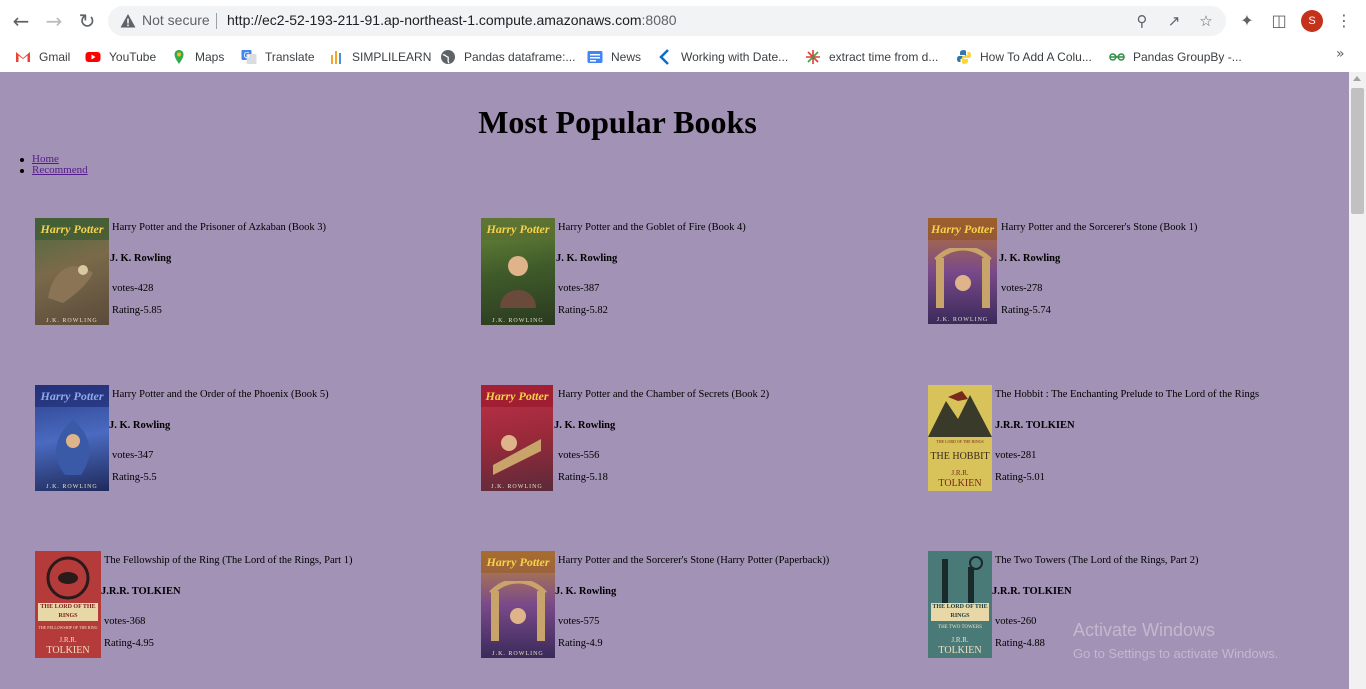 This screenshot has height=689, width=1366. What do you see at coordinates (659, 20) in the screenshot?
I see `url-port: :8080` at bounding box center [659, 20].